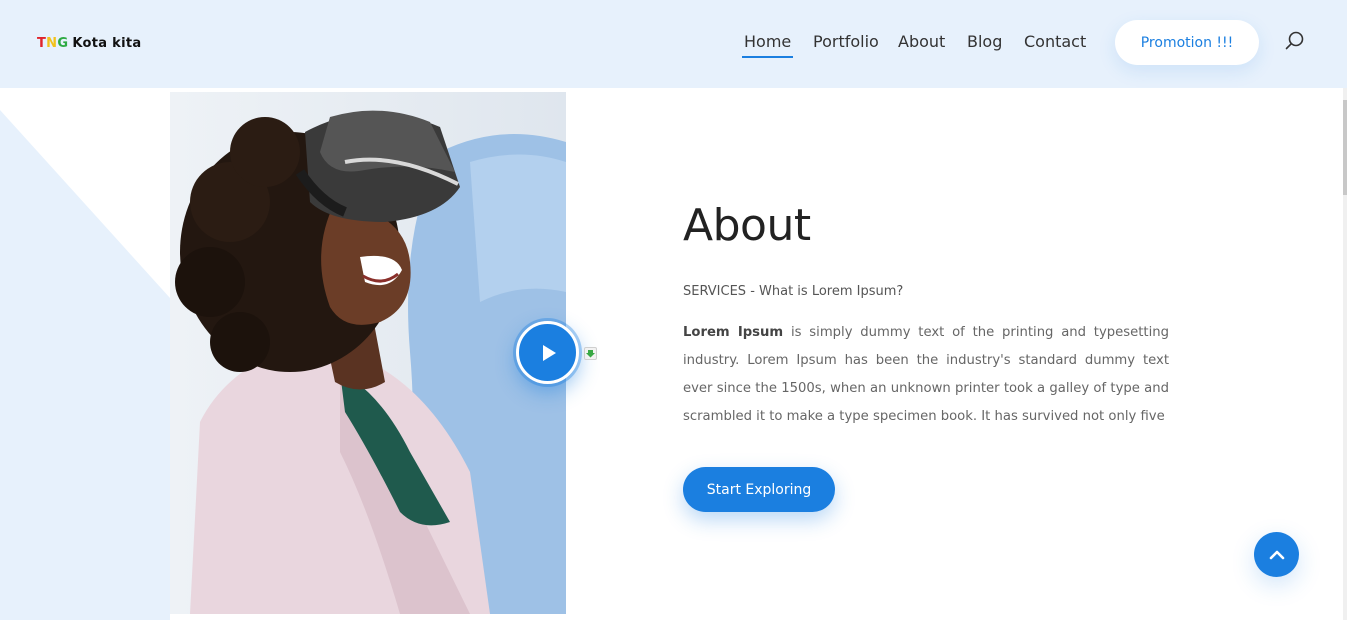  Describe the element at coordinates (1345, 147) in the screenshot. I see `scrollbar-thumb` at that location.